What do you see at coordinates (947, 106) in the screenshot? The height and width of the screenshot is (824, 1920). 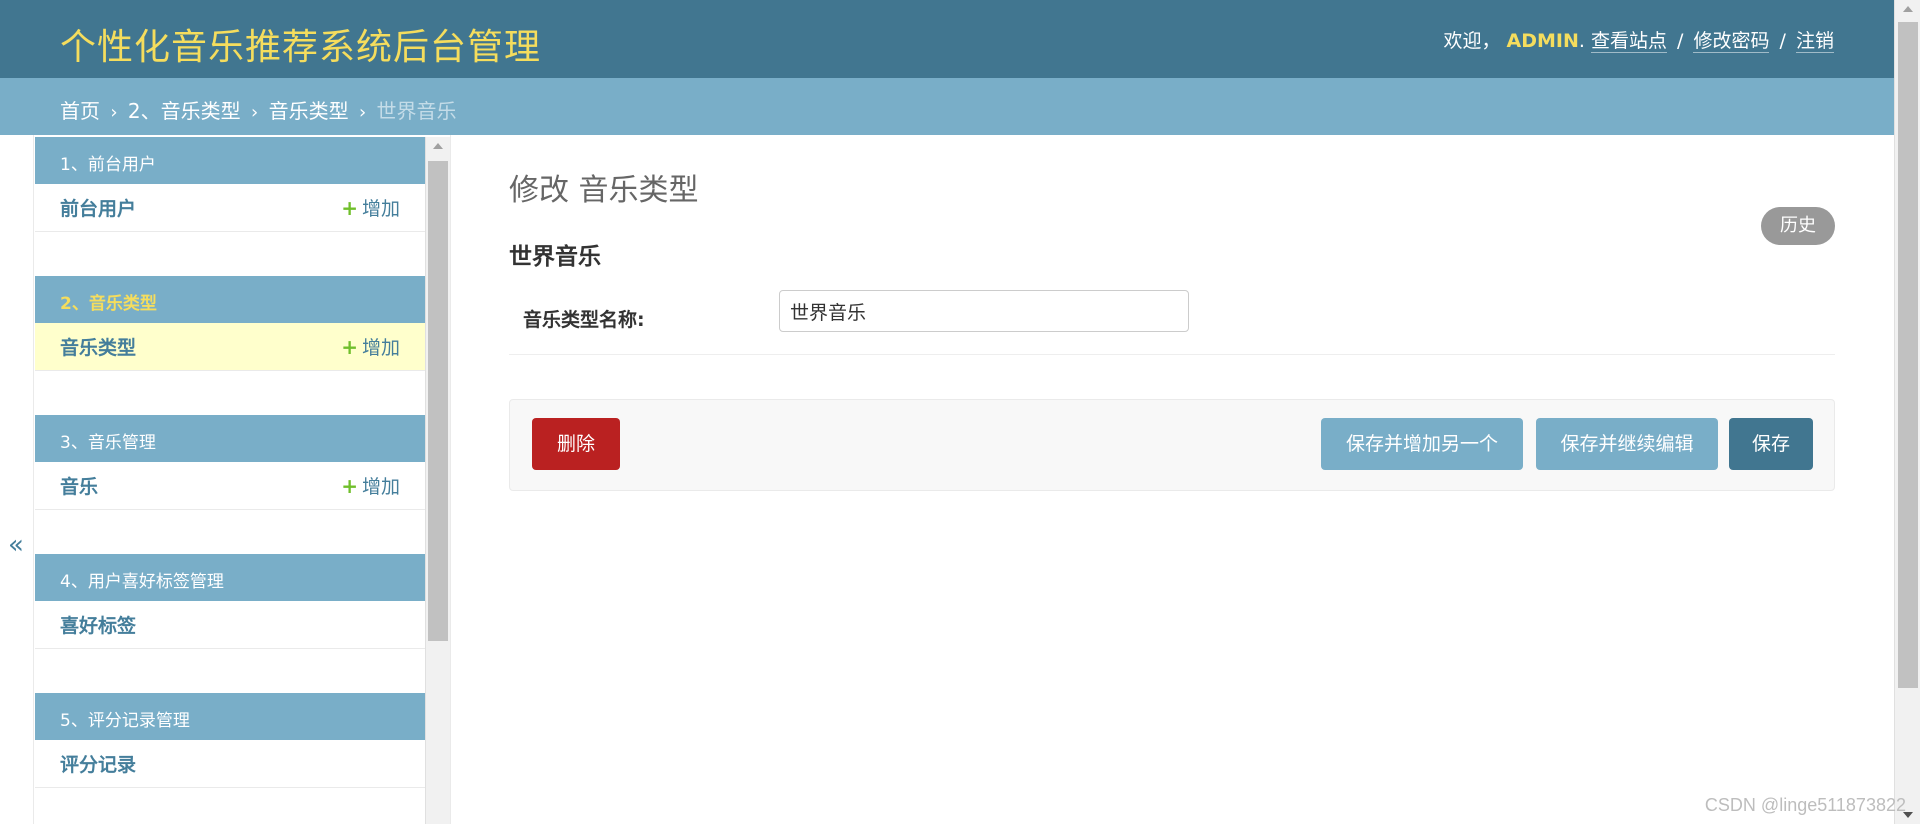 I see `breadcrumb: 首页 › 2、音乐类型 › 音乐类型 › 世界音乐` at bounding box center [947, 106].